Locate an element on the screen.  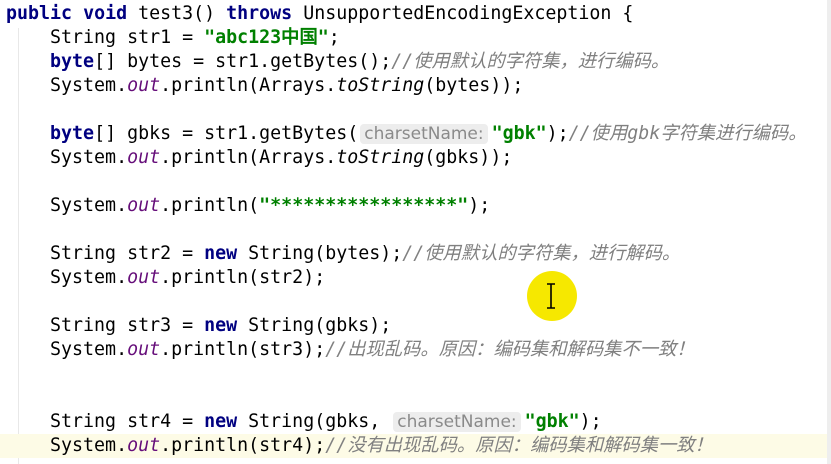
code-text: String(gbks, is located at coordinates (314, 421).